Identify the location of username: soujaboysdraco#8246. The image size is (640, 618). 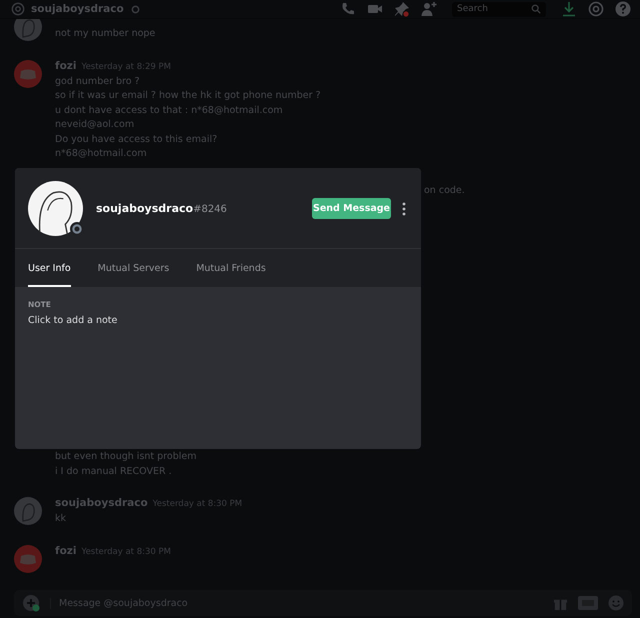
(161, 208).